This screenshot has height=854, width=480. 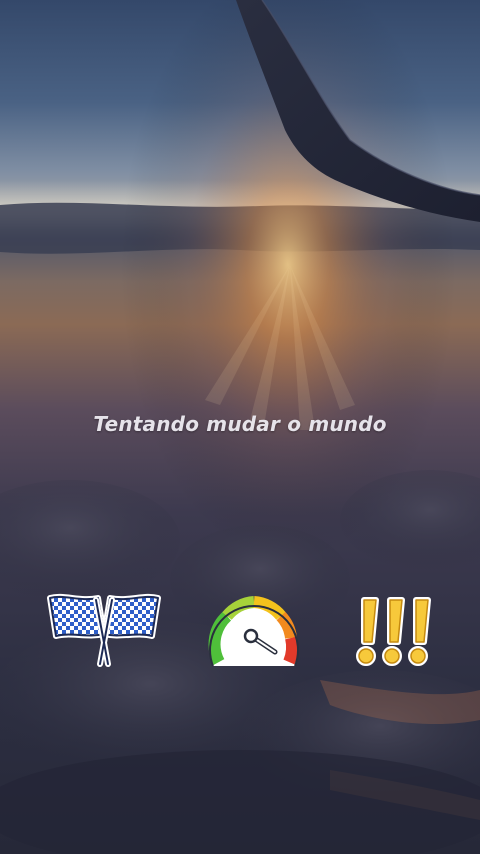 What do you see at coordinates (395, 630) in the screenshot?
I see `triple-exclamation-icon` at bounding box center [395, 630].